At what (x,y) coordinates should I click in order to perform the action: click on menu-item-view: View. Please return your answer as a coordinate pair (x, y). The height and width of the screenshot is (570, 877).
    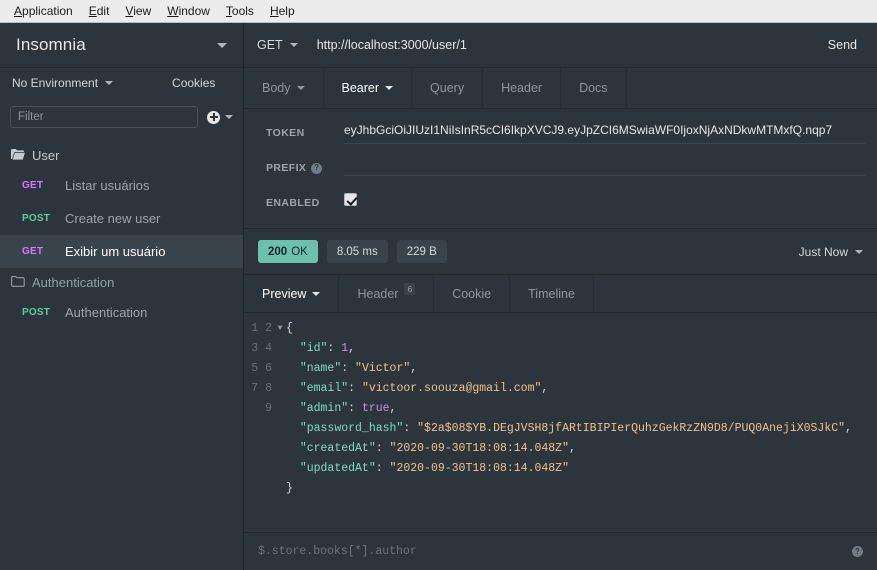
    Looking at the image, I should click on (138, 11).